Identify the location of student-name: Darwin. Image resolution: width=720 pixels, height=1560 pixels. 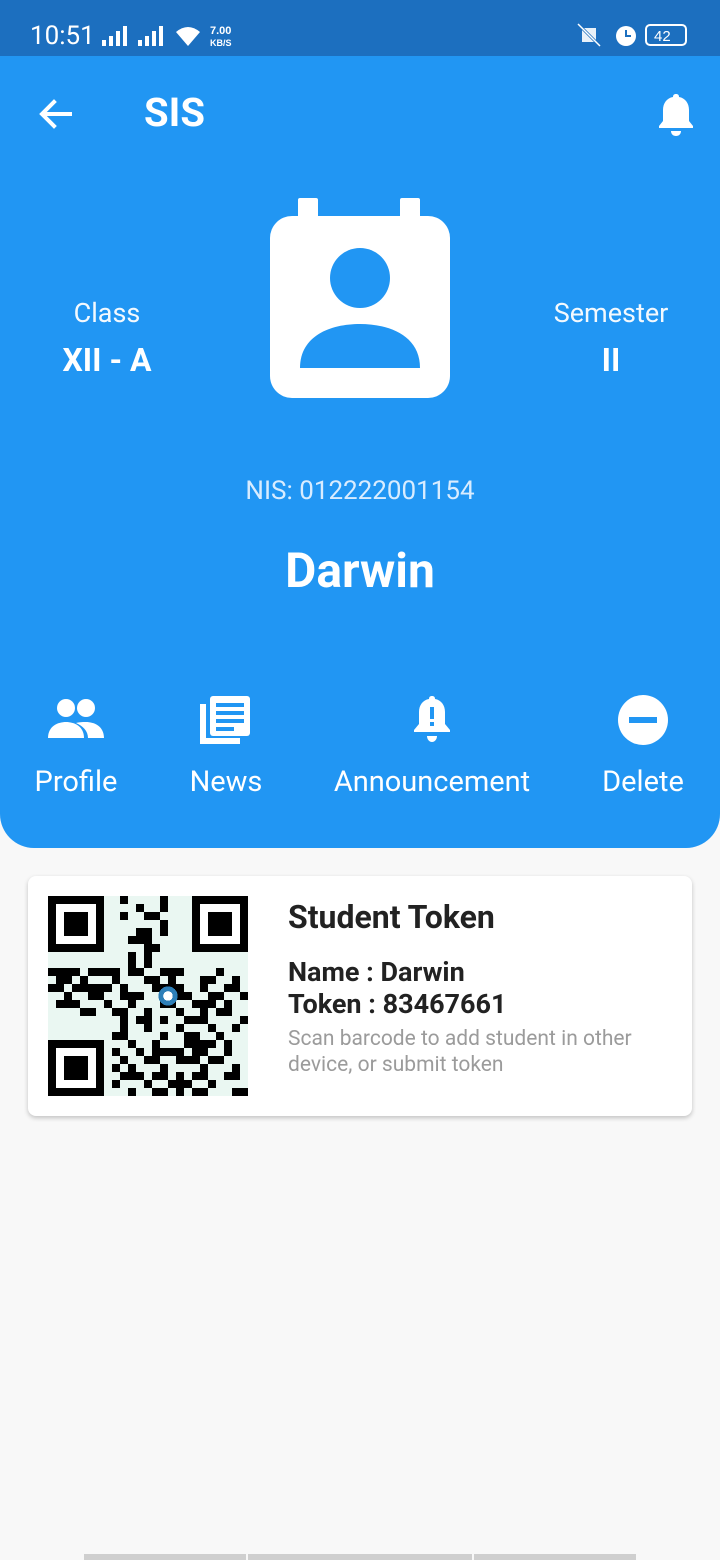
(360, 570).